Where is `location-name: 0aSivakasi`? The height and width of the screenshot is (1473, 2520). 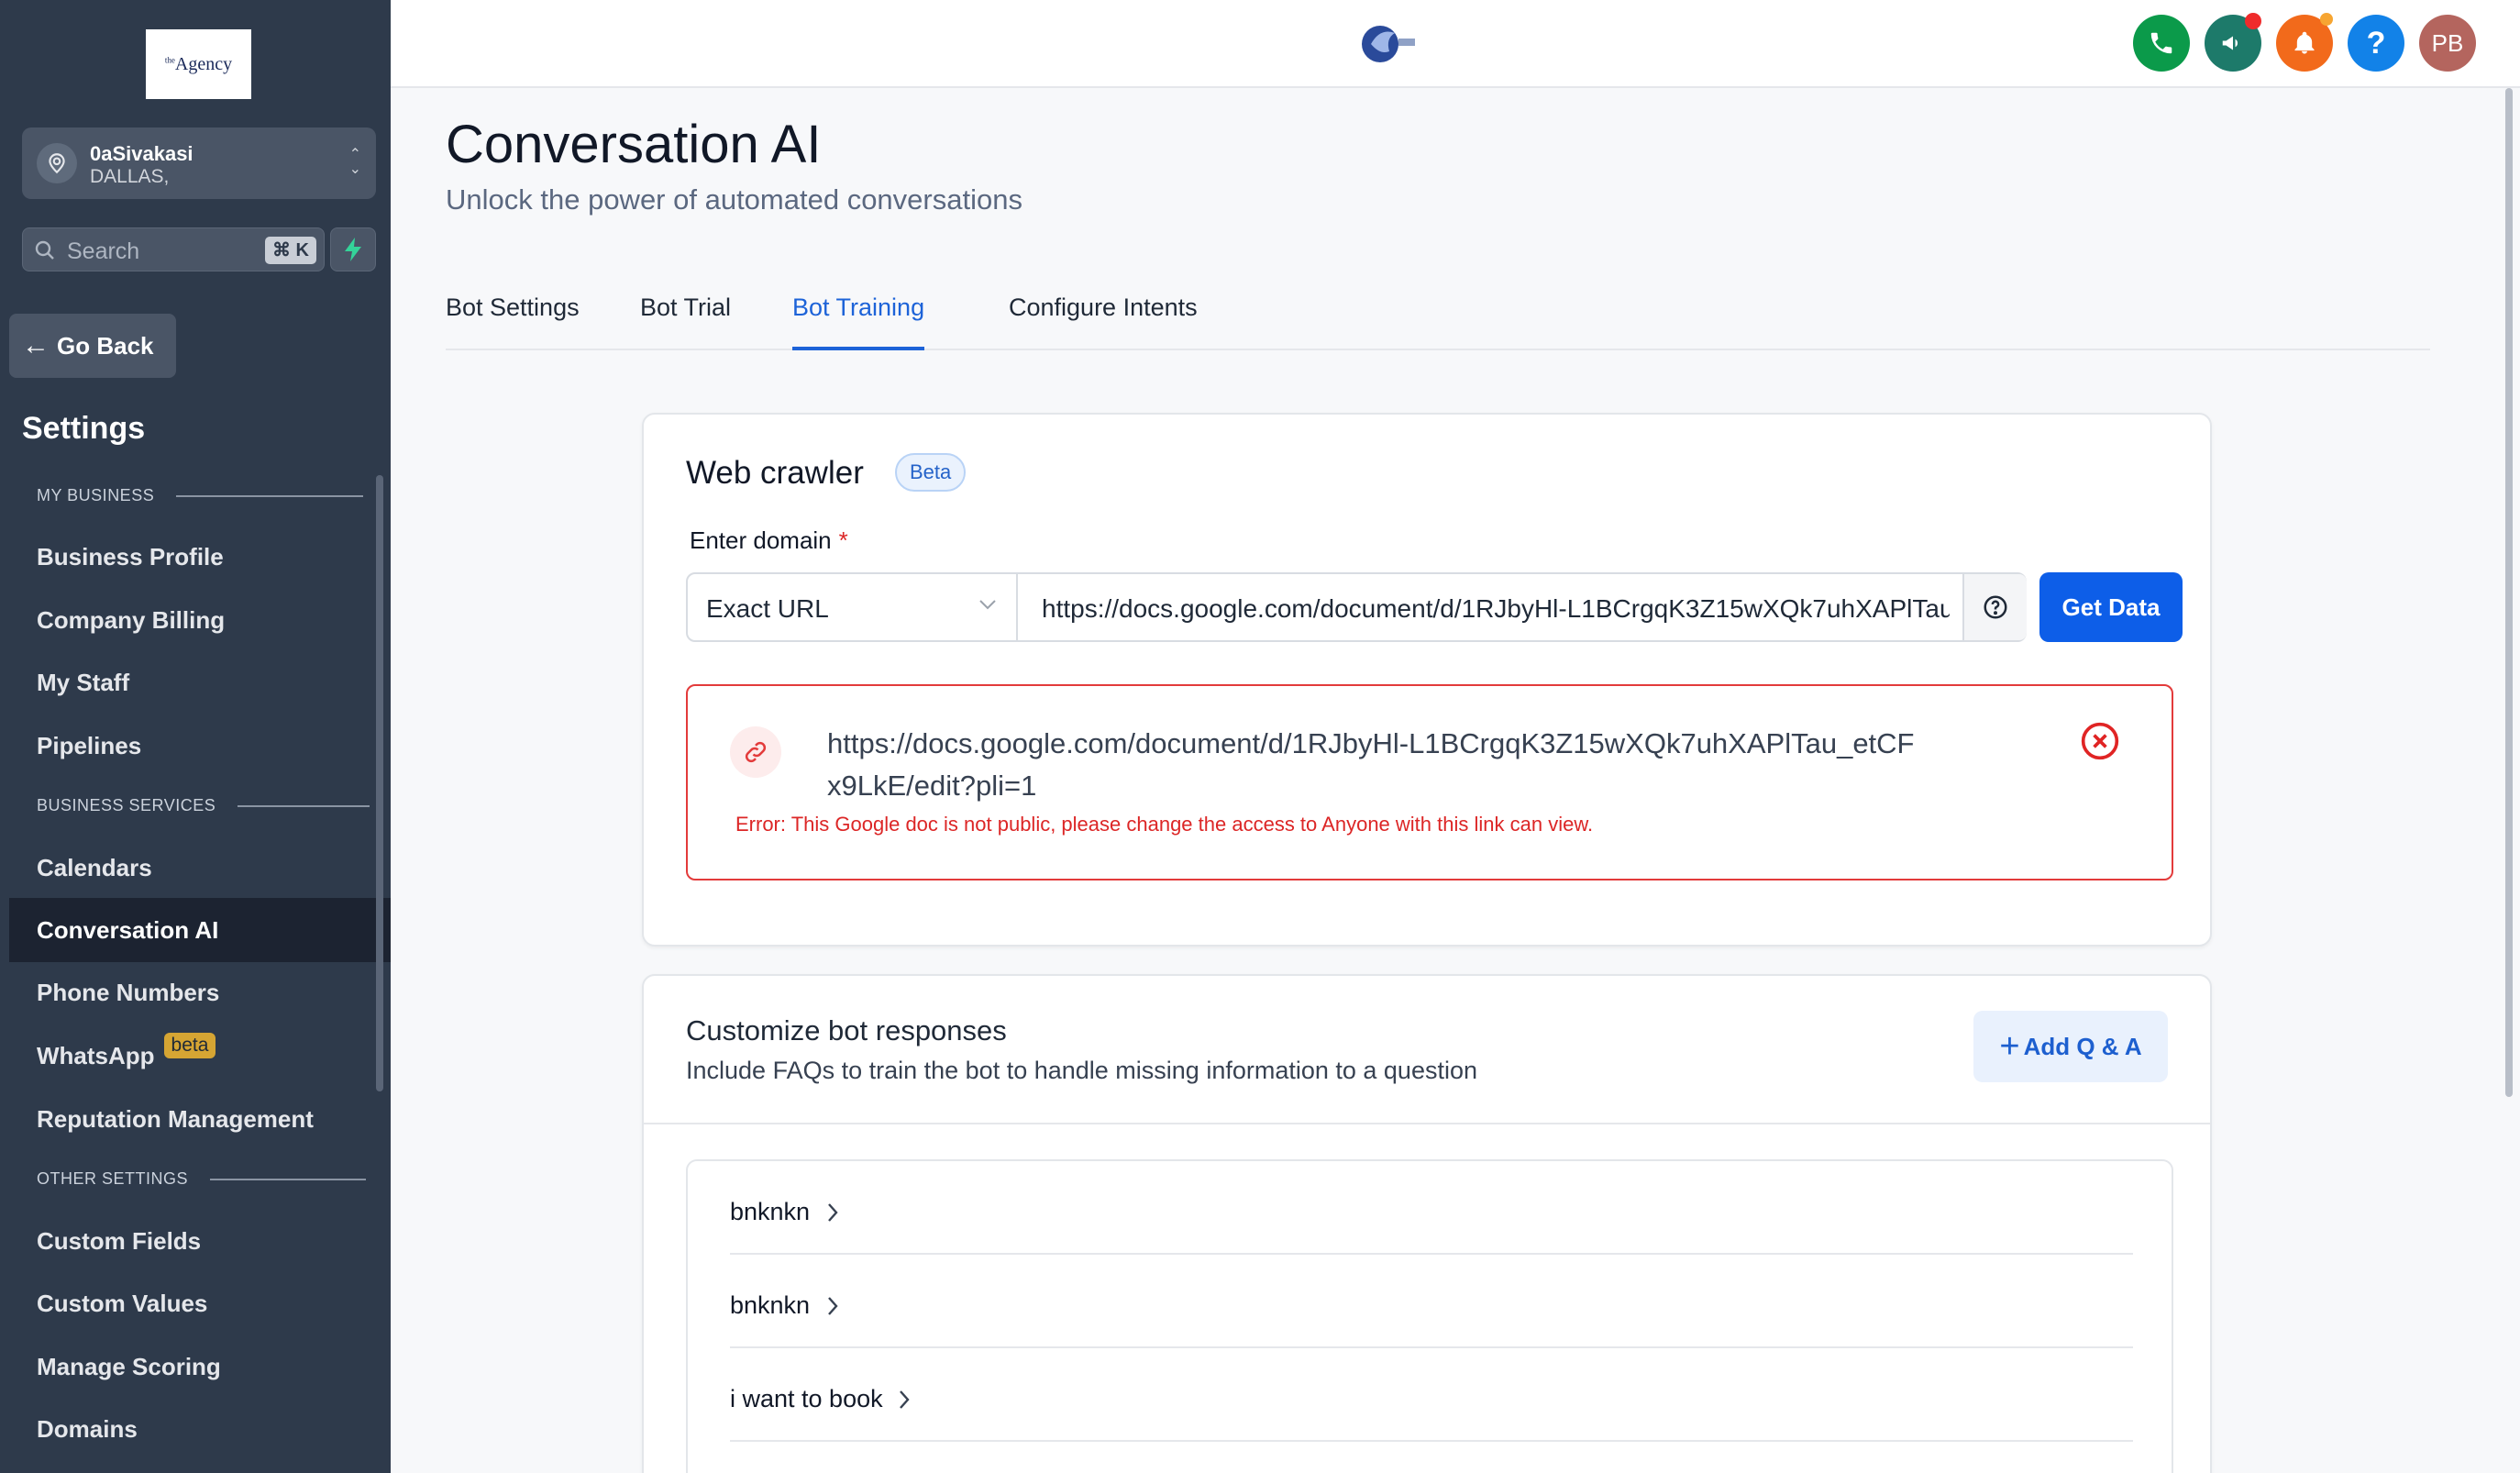 location-name: 0aSivakasi is located at coordinates (141, 153).